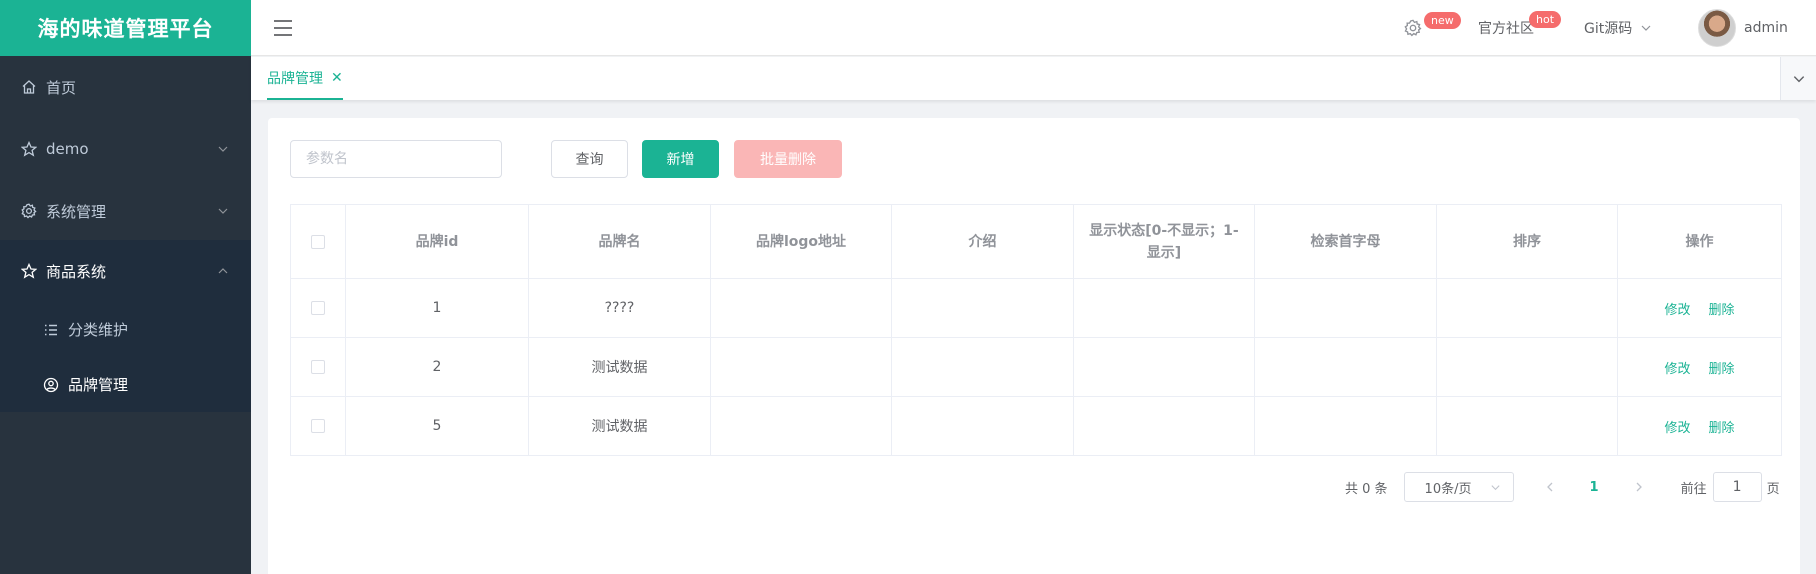 This screenshot has width=1816, height=574. What do you see at coordinates (437, 241) in the screenshot?
I see `column-header: 品牌id` at bounding box center [437, 241].